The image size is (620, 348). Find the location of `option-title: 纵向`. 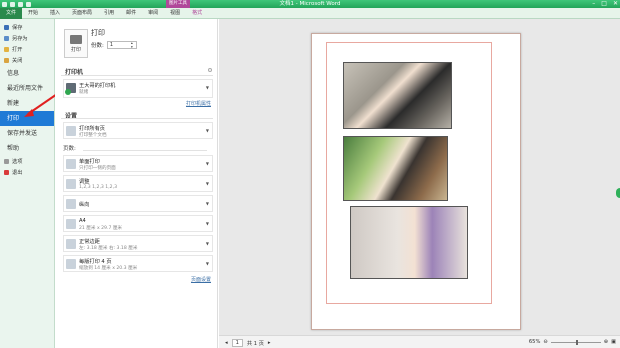

option-title: 纵向 is located at coordinates (84, 205).